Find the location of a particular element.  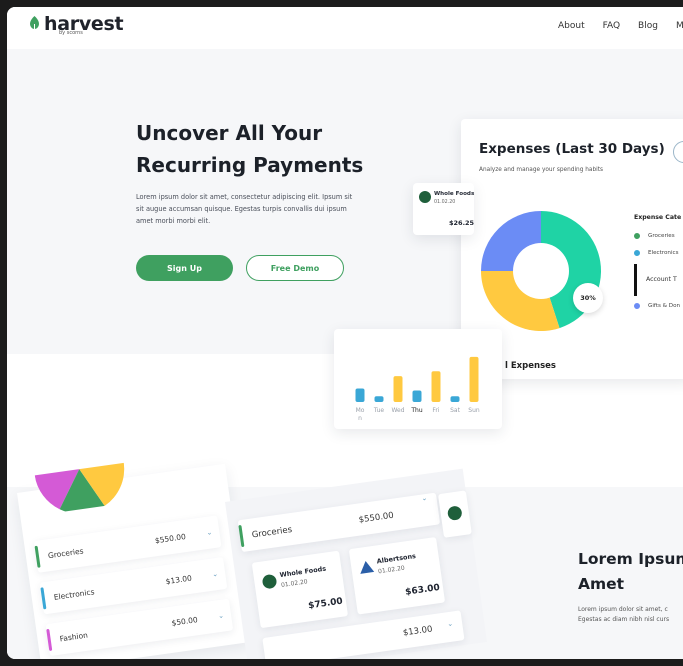

bar-mon is located at coordinates (360, 395).